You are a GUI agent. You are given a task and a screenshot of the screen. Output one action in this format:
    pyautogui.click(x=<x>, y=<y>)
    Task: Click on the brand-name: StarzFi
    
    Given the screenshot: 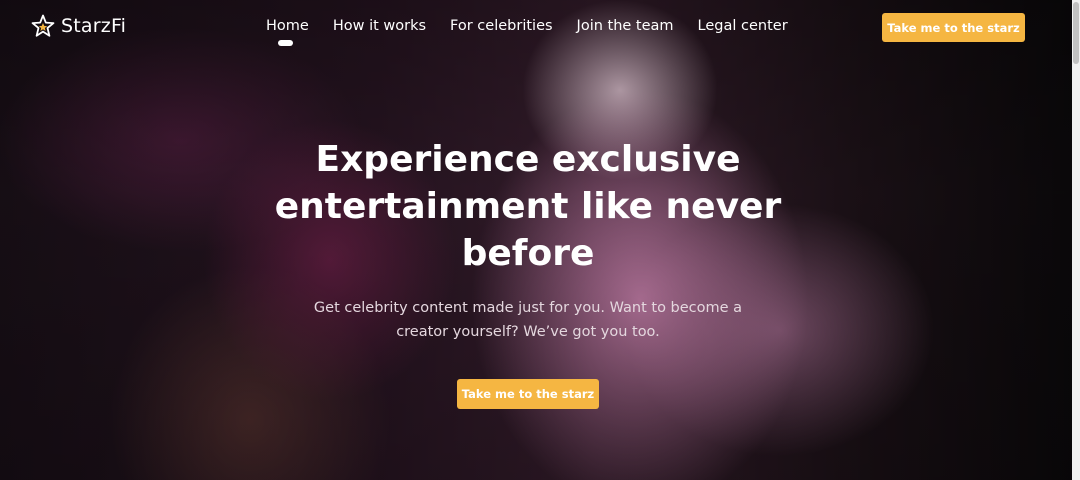 What is the action you would take?
    pyautogui.click(x=94, y=26)
    